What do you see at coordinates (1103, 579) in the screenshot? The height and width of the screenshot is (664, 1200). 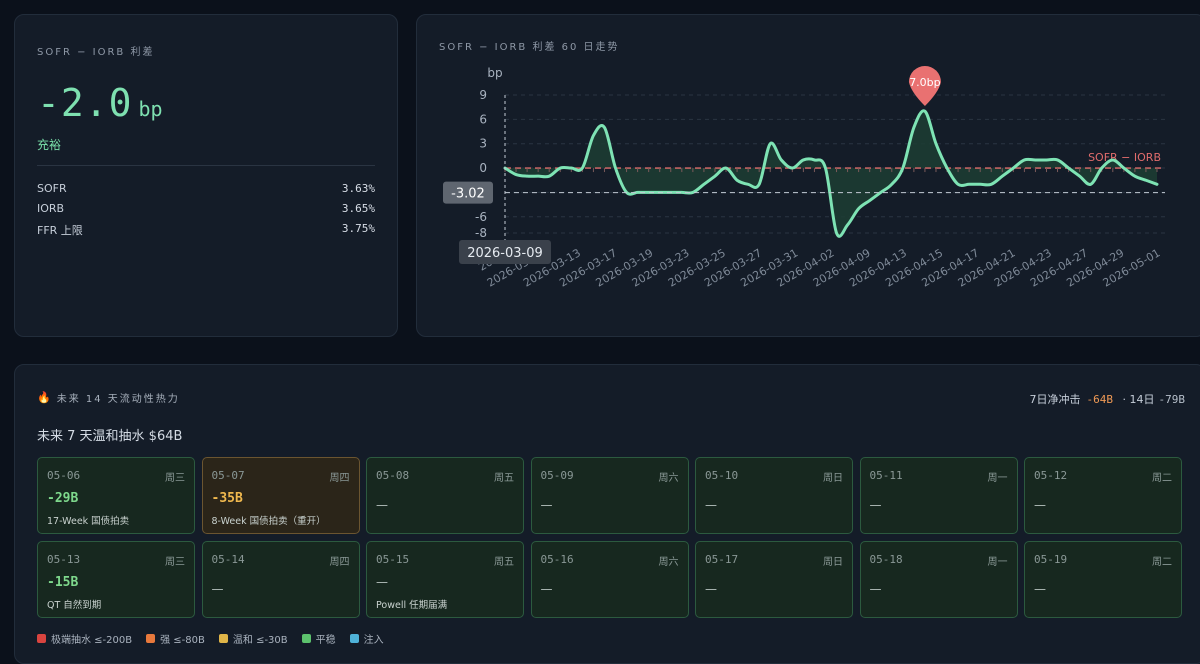 I see `day-cell: 05-19 周二 —` at bounding box center [1103, 579].